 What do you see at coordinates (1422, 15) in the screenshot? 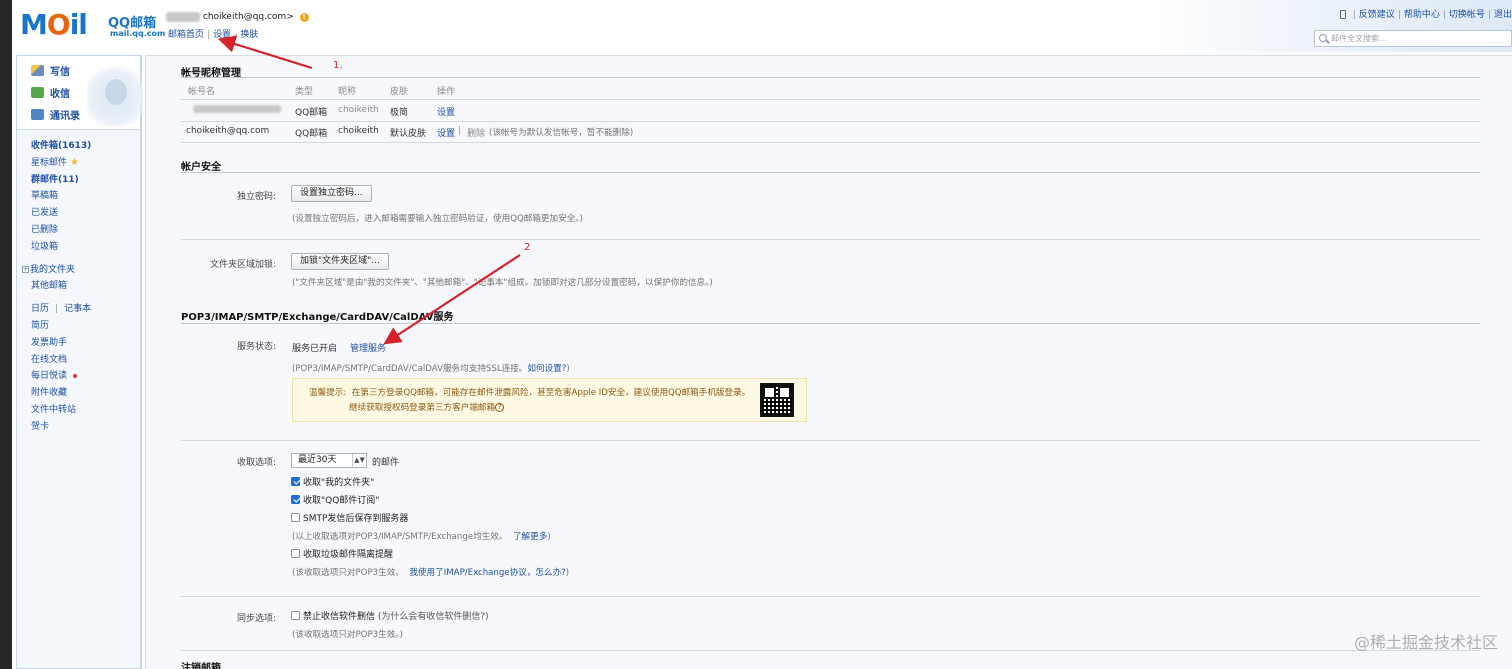
I see `help-link: 帮助中心` at bounding box center [1422, 15].